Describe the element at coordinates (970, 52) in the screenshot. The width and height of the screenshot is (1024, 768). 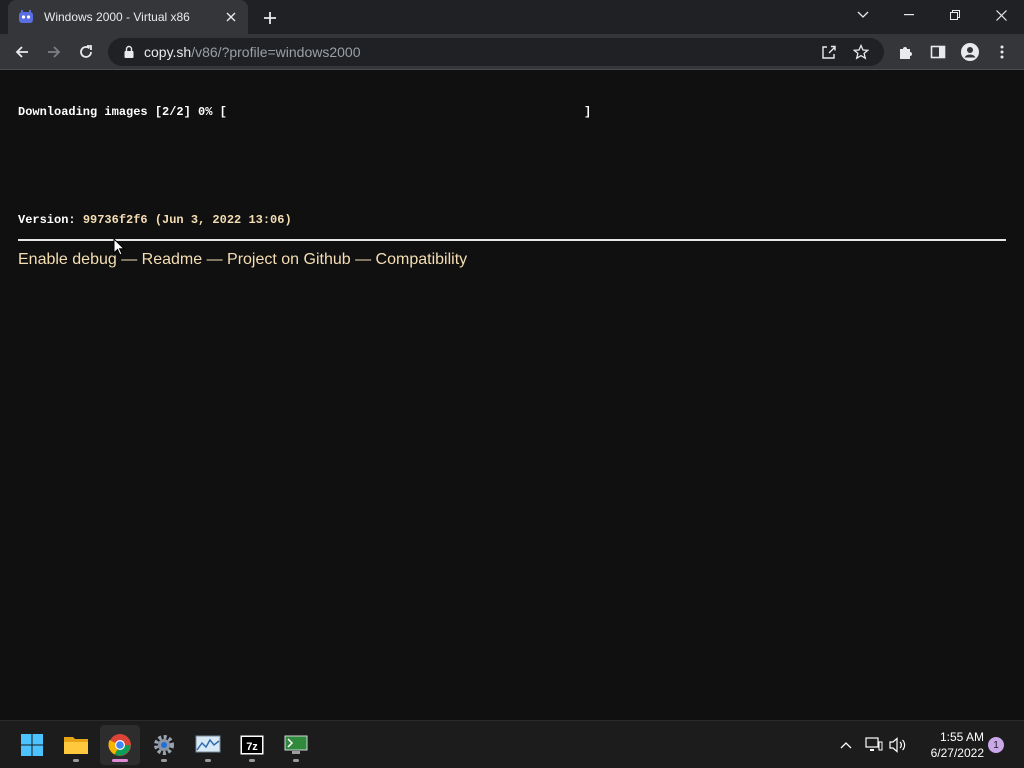
I see `profile-avatar-icon` at that location.